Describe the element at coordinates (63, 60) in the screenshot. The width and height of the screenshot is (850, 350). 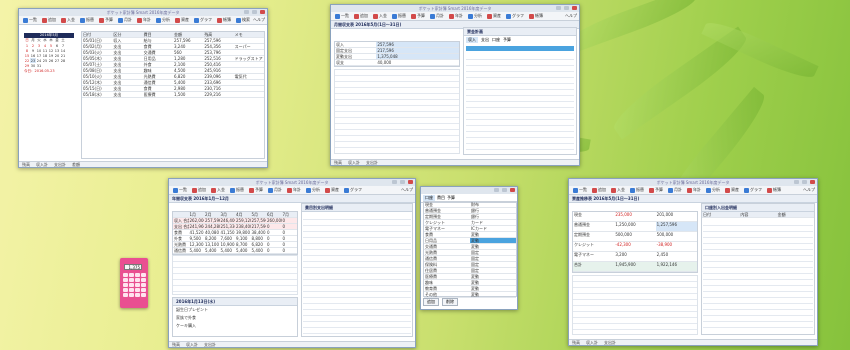
I see `calendar-day: 28` at that location.